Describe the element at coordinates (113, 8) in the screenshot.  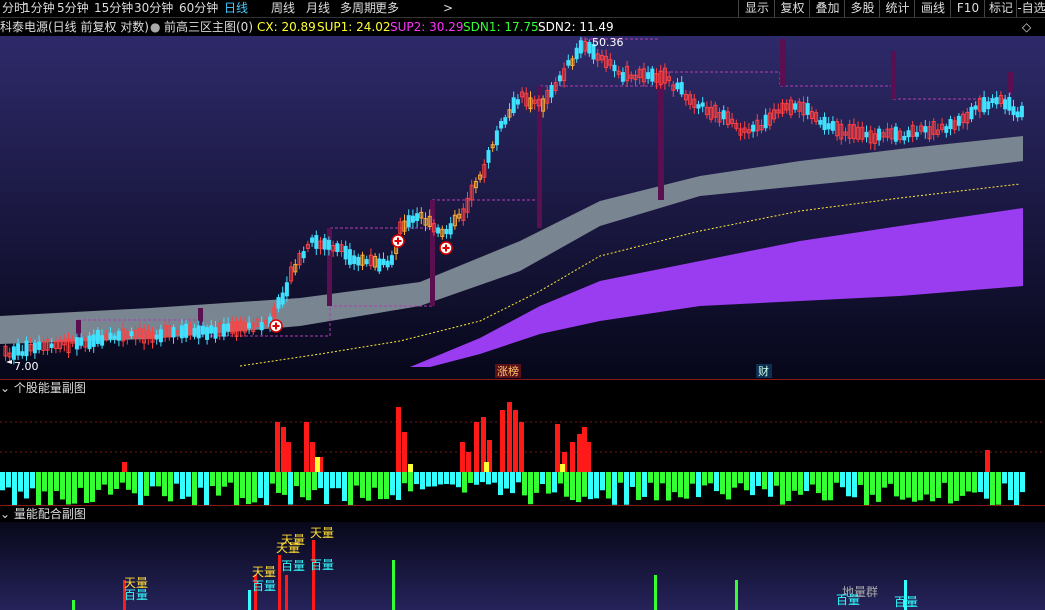
I see `timeframe-3: 15分钟` at that location.